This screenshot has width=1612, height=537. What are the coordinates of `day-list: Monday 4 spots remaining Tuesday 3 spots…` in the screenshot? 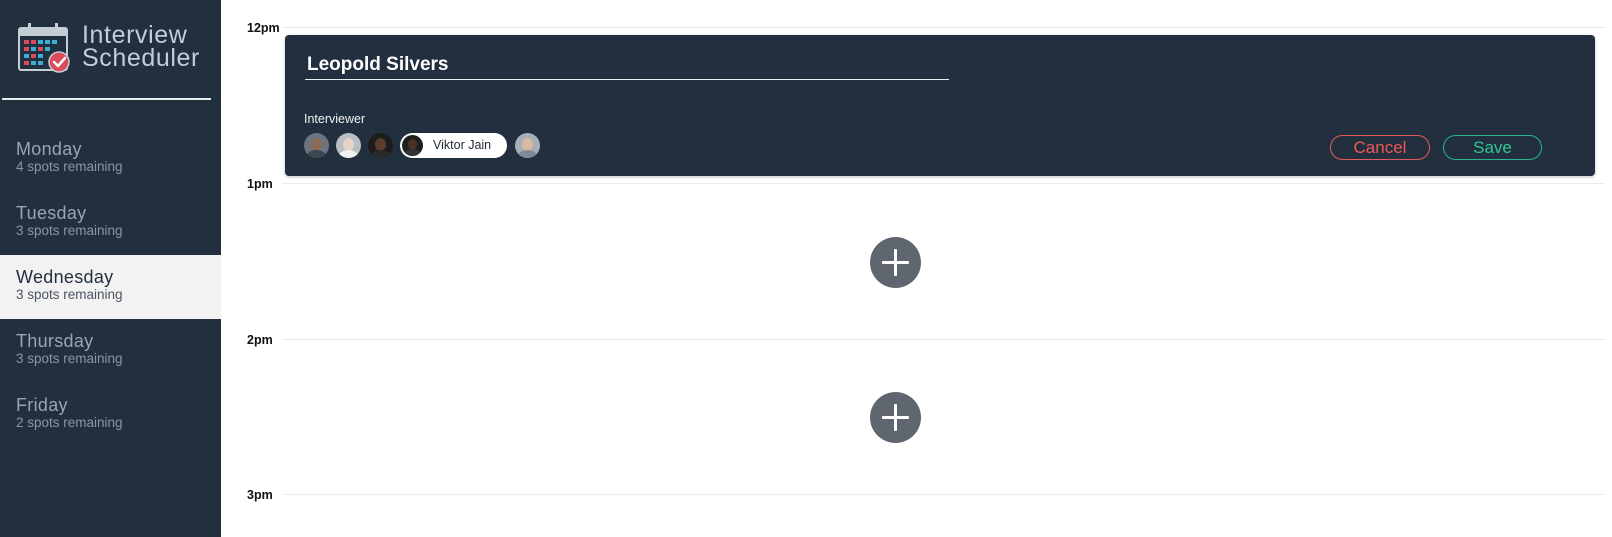 It's located at (110, 287).